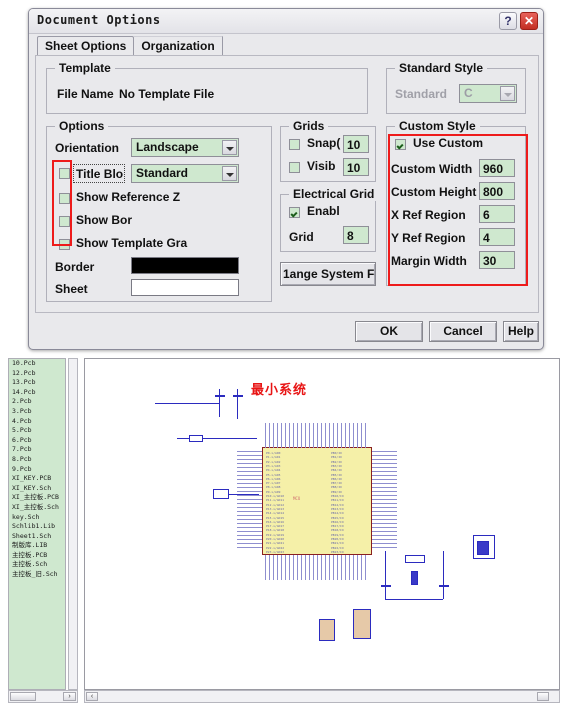  What do you see at coordinates (497, 168) in the screenshot?
I see `custom-width-input: 960` at bounding box center [497, 168].